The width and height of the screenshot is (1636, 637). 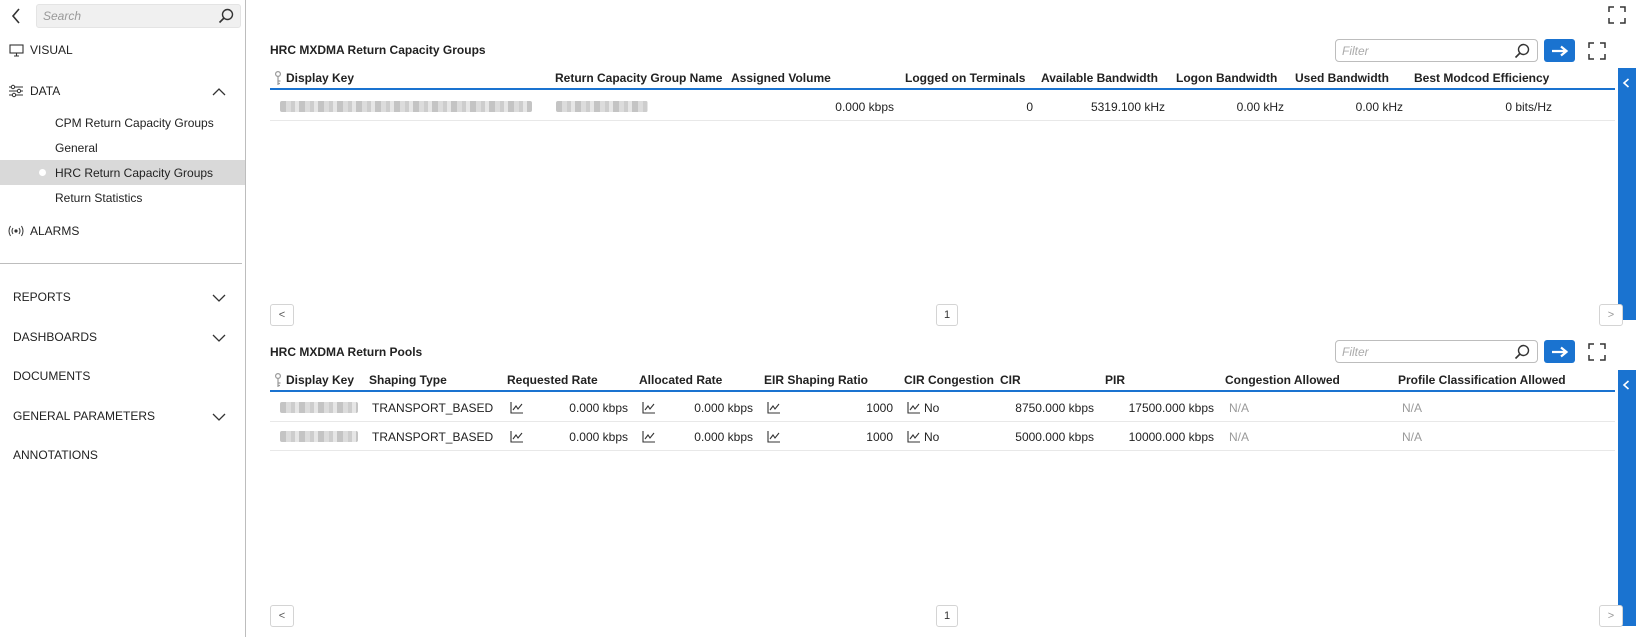 I want to click on sidebar-search-input, so click(x=124, y=16).